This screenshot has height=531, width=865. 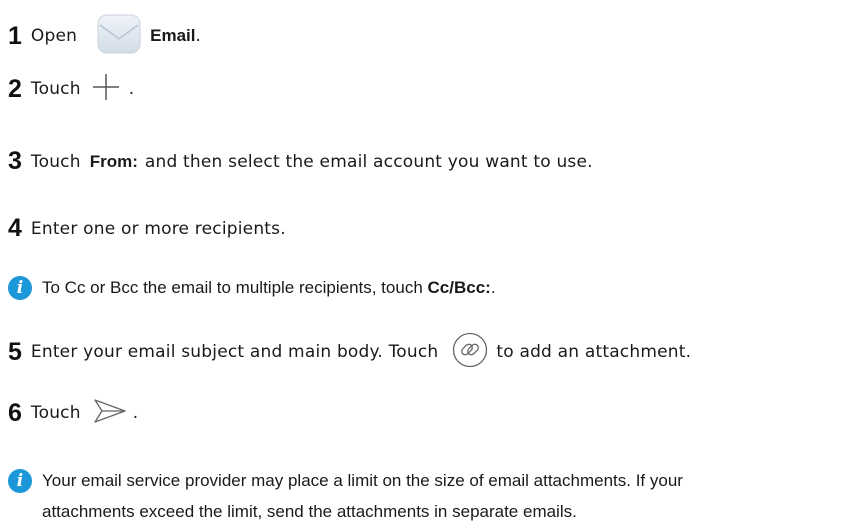 What do you see at coordinates (54, 36) in the screenshot?
I see `step-text: Open` at bounding box center [54, 36].